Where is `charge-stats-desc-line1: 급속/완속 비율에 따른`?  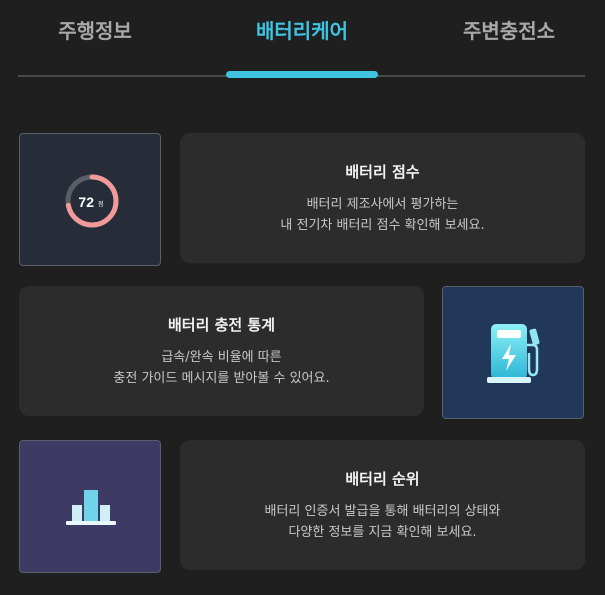
charge-stats-desc-line1: 급속/완속 비율에 따른 is located at coordinates (221, 357).